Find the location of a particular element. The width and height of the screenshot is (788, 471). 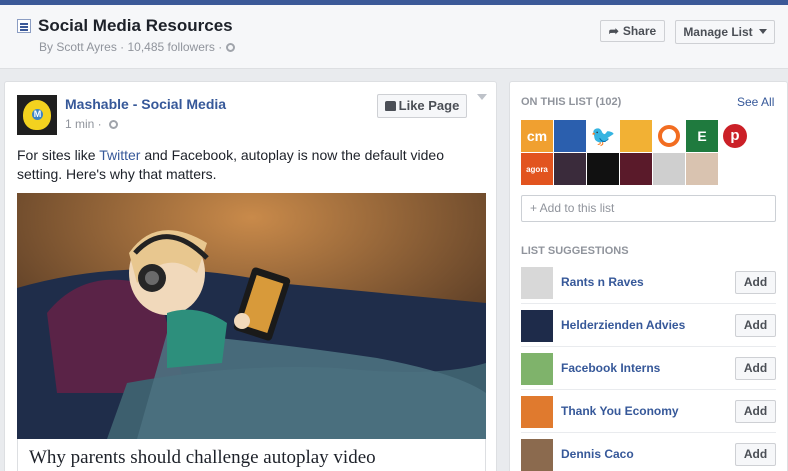

add-to-list-input: + Add to this list is located at coordinates (648, 208).